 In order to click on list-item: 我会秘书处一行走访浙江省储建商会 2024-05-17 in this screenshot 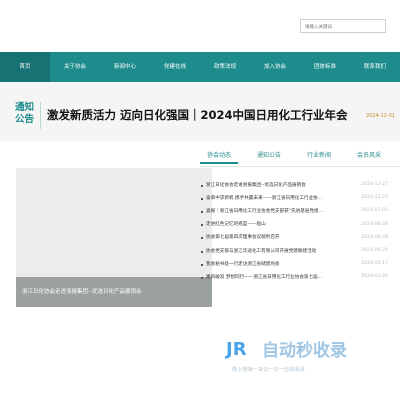, I will do `click(294, 263)`.